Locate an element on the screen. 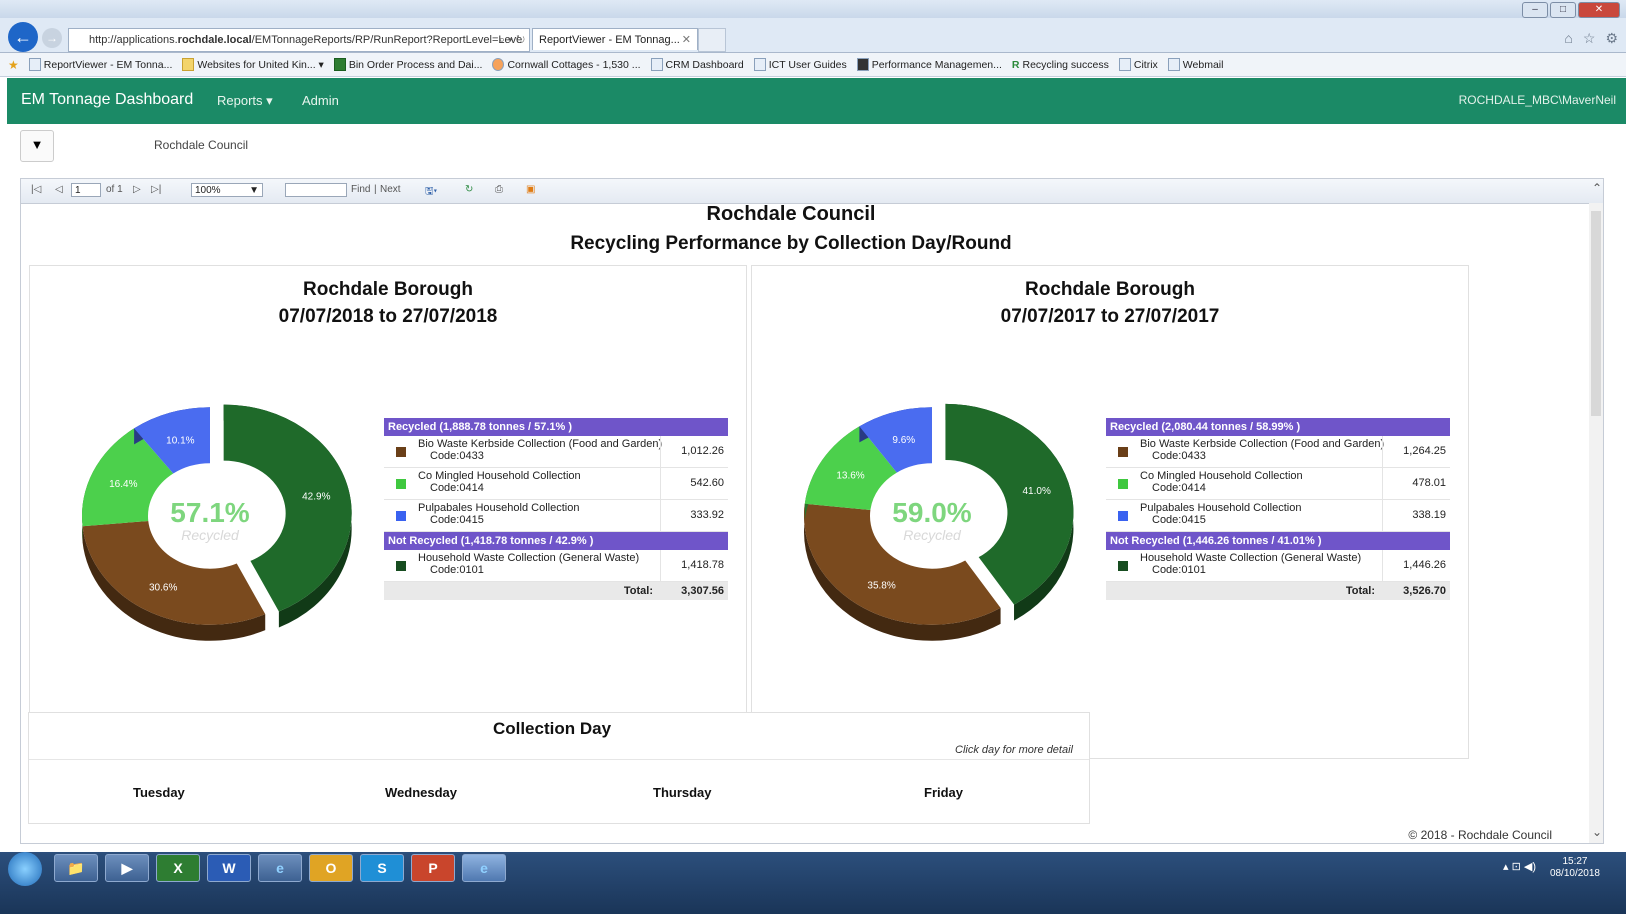 The height and width of the screenshot is (914, 1626). forward-button: → is located at coordinates (52, 38).